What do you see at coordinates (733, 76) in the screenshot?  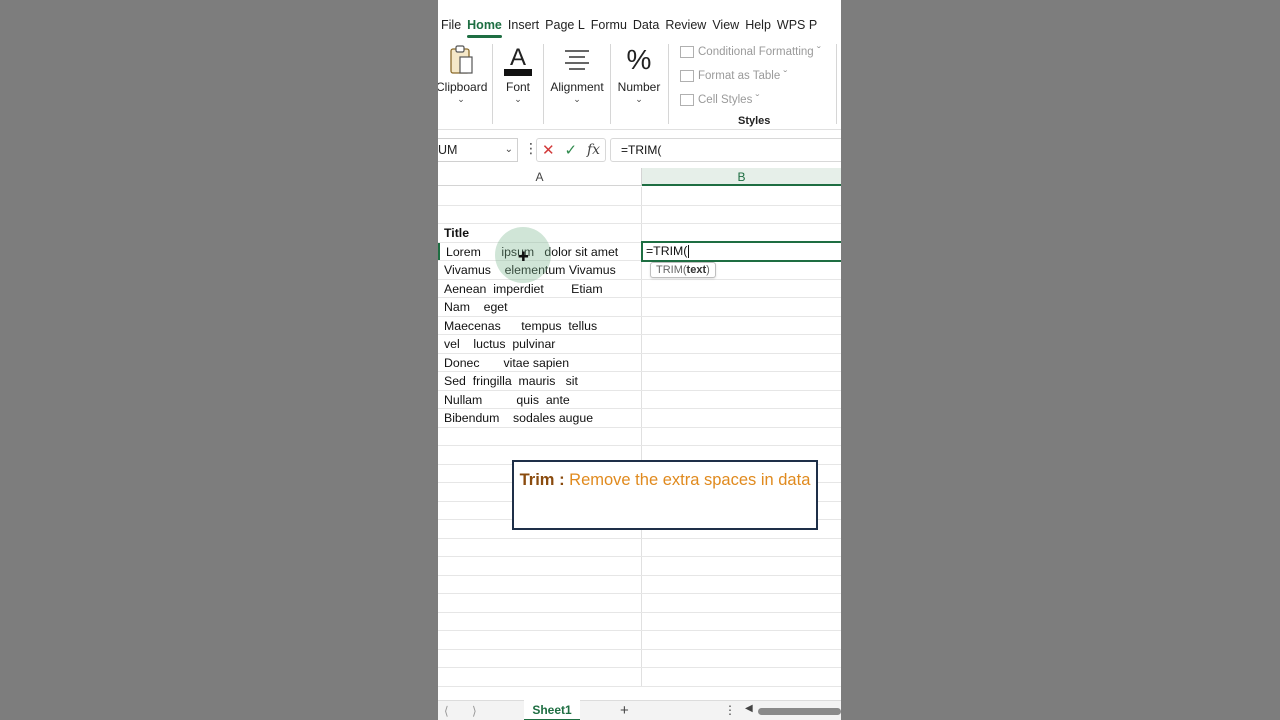 I see `format-as-table-button: Format as Table ˇ` at bounding box center [733, 76].